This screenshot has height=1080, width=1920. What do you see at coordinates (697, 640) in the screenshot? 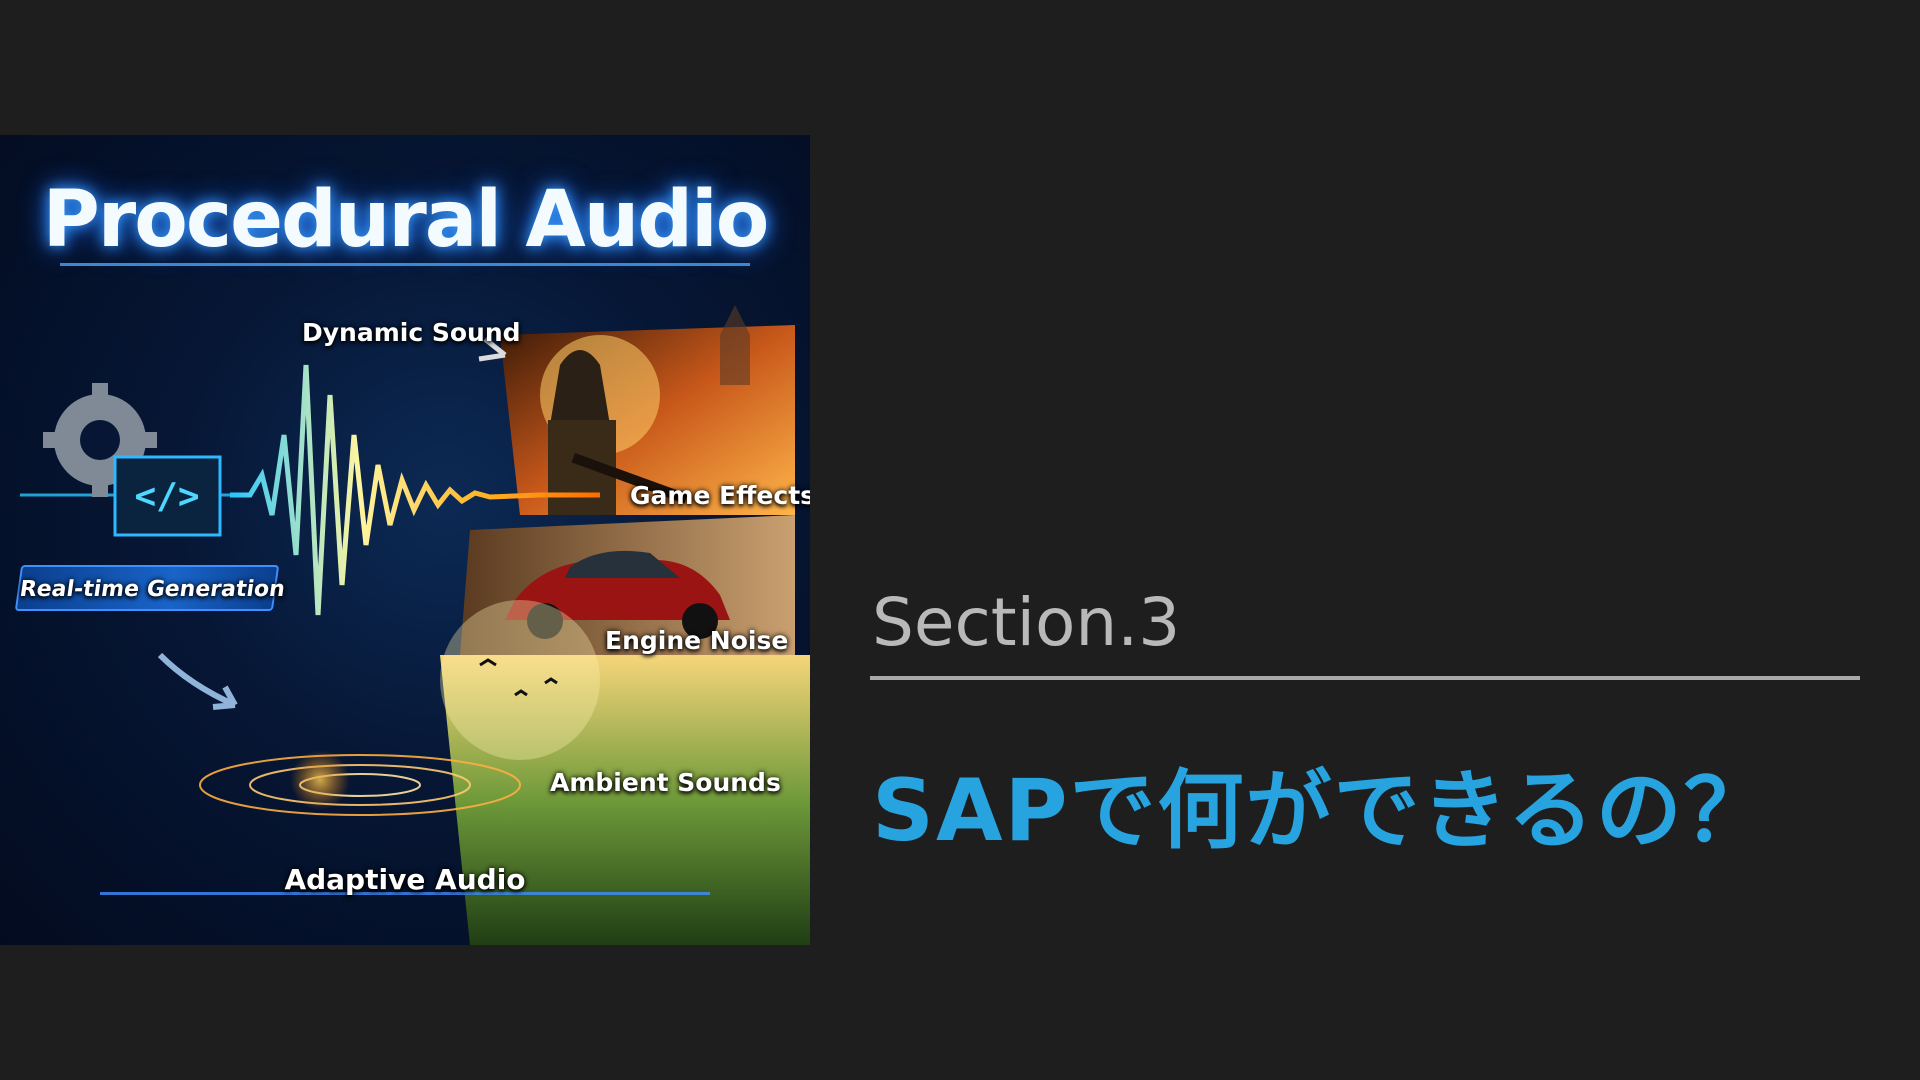
I see `label-engine-noise: Engine Noise` at bounding box center [697, 640].